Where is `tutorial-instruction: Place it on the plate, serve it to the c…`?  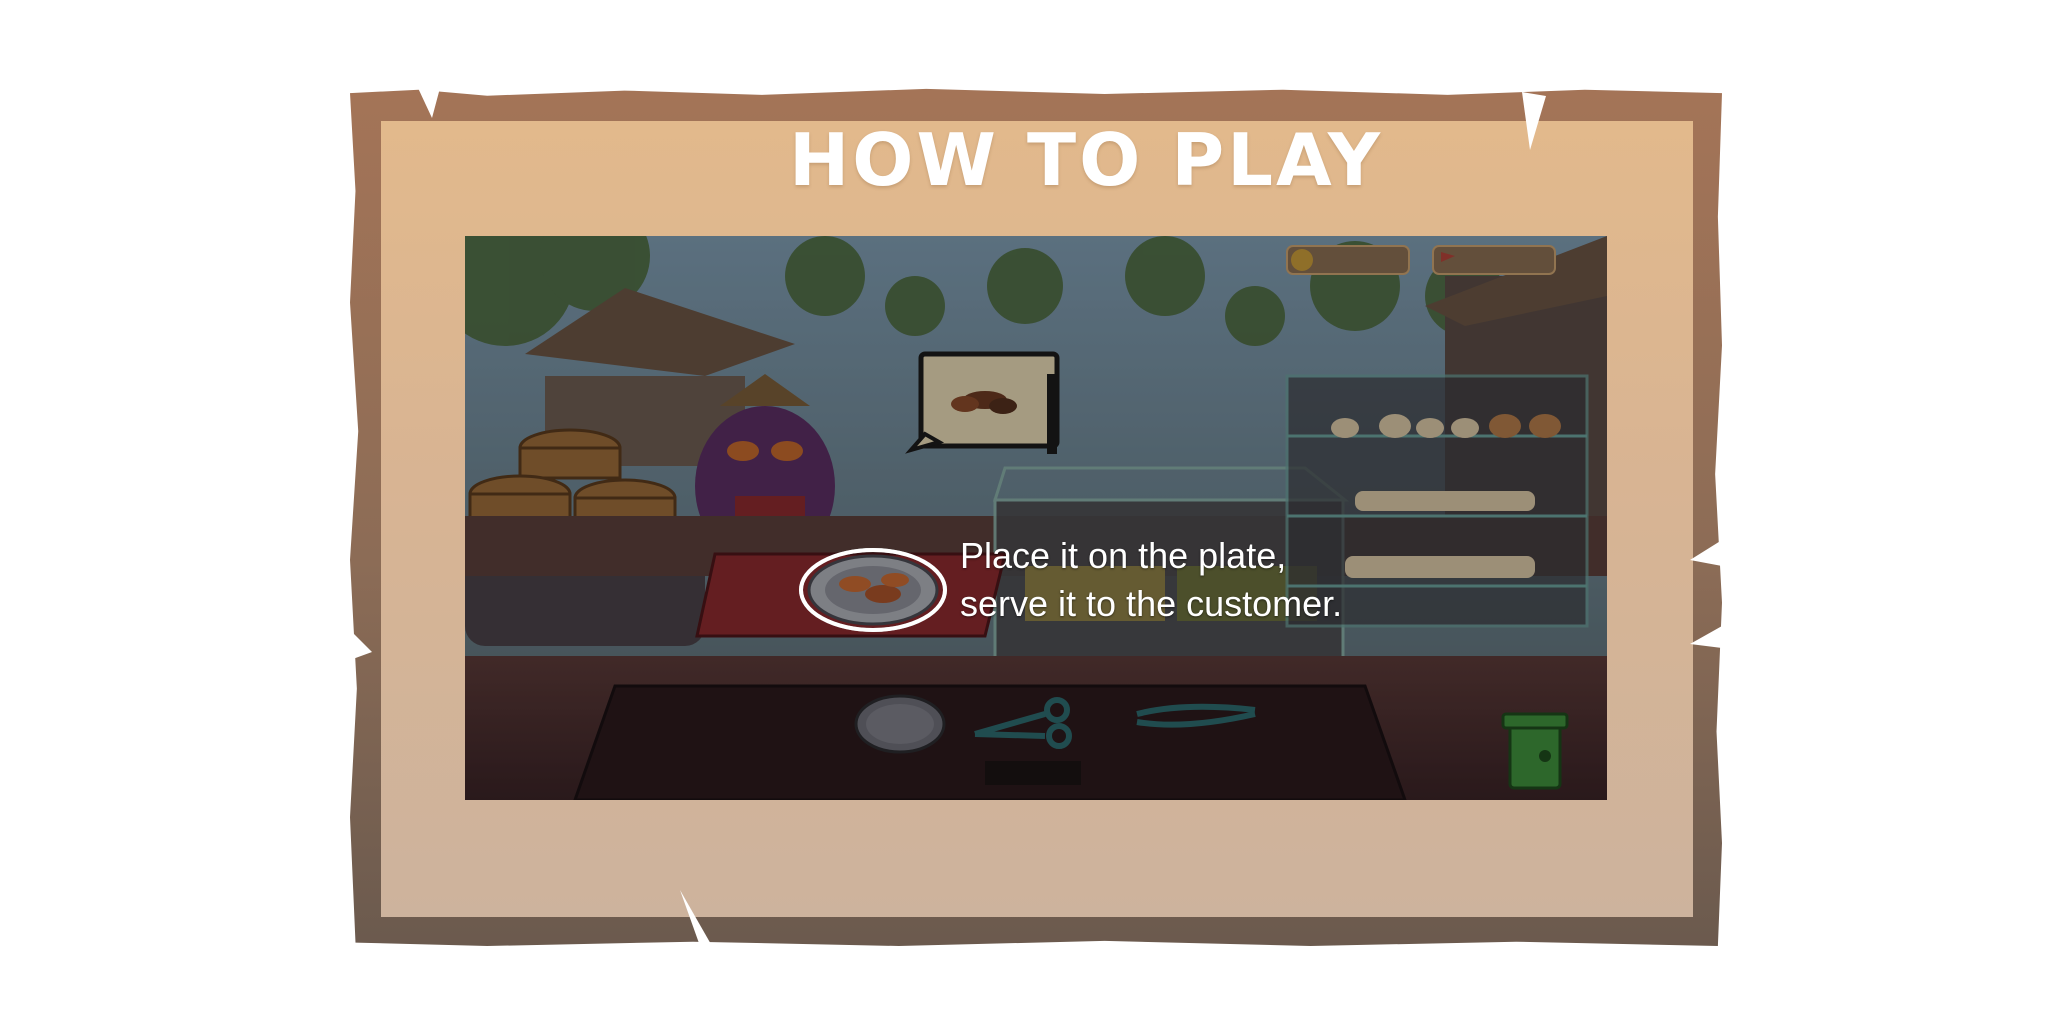 tutorial-instruction: Place it on the plate, serve it to the c… is located at coordinates (1151, 580).